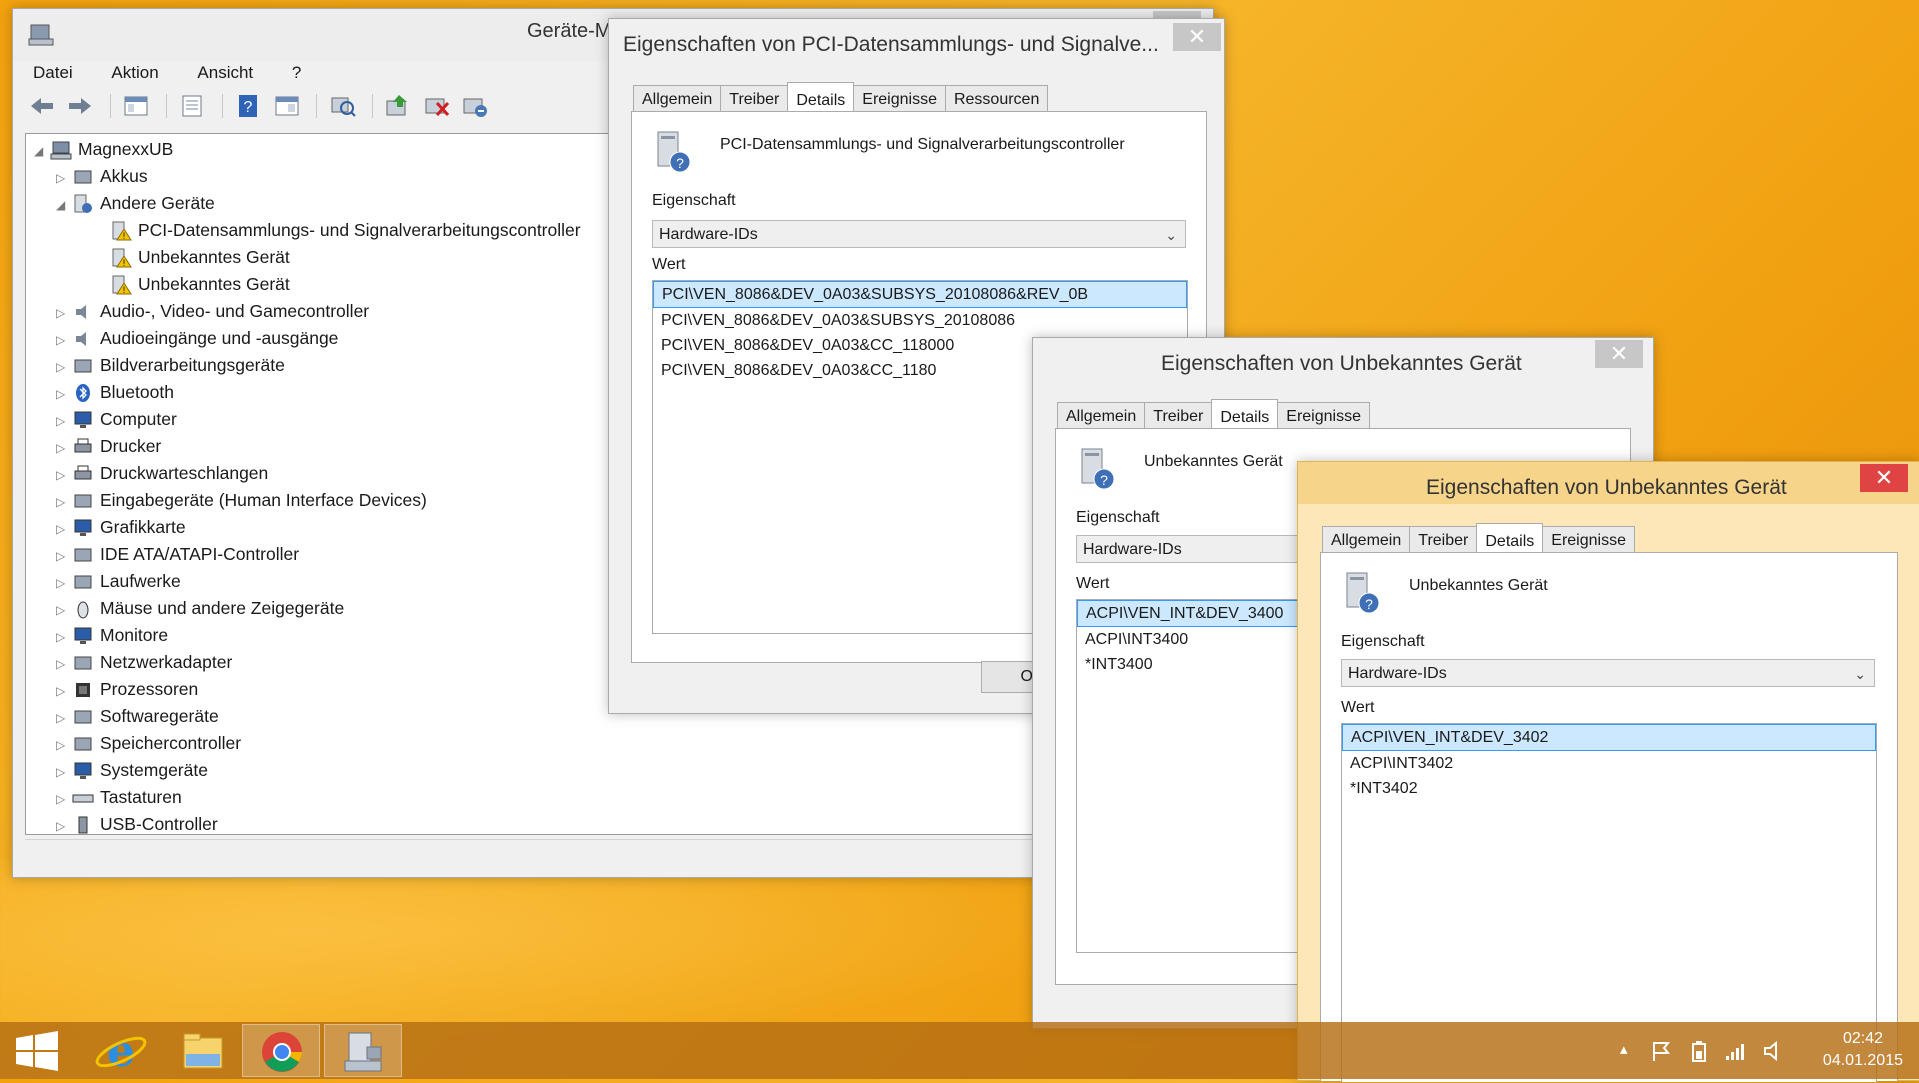 The width and height of the screenshot is (1919, 1083). Describe the element at coordinates (1609, 763) in the screenshot. I see `list-item: ACPI\INT3402` at that location.